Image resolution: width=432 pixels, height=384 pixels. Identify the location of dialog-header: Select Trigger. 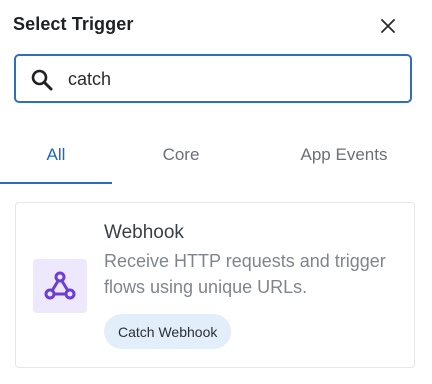
(216, 26).